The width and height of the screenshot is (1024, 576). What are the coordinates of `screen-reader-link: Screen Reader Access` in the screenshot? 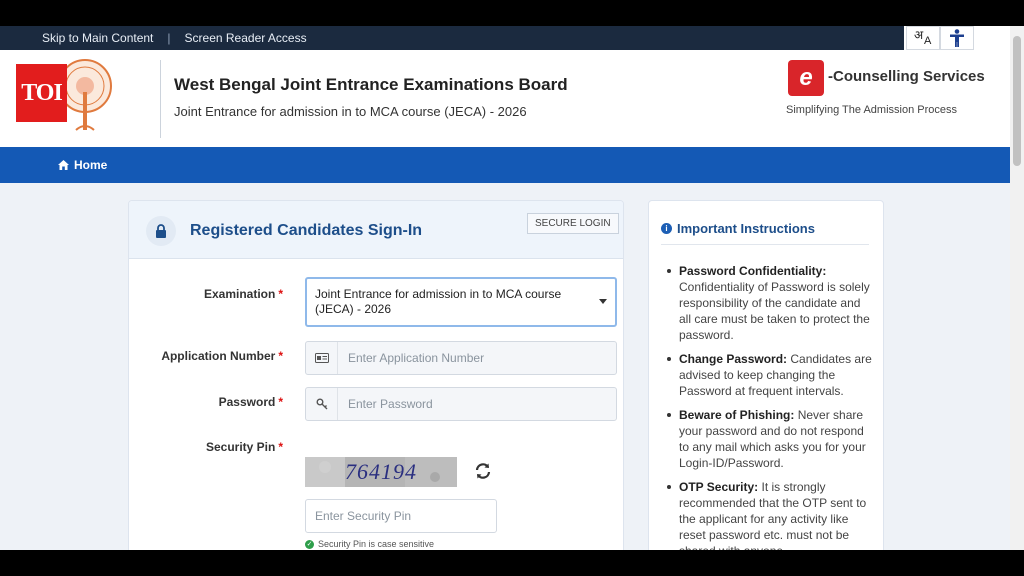 It's located at (246, 38).